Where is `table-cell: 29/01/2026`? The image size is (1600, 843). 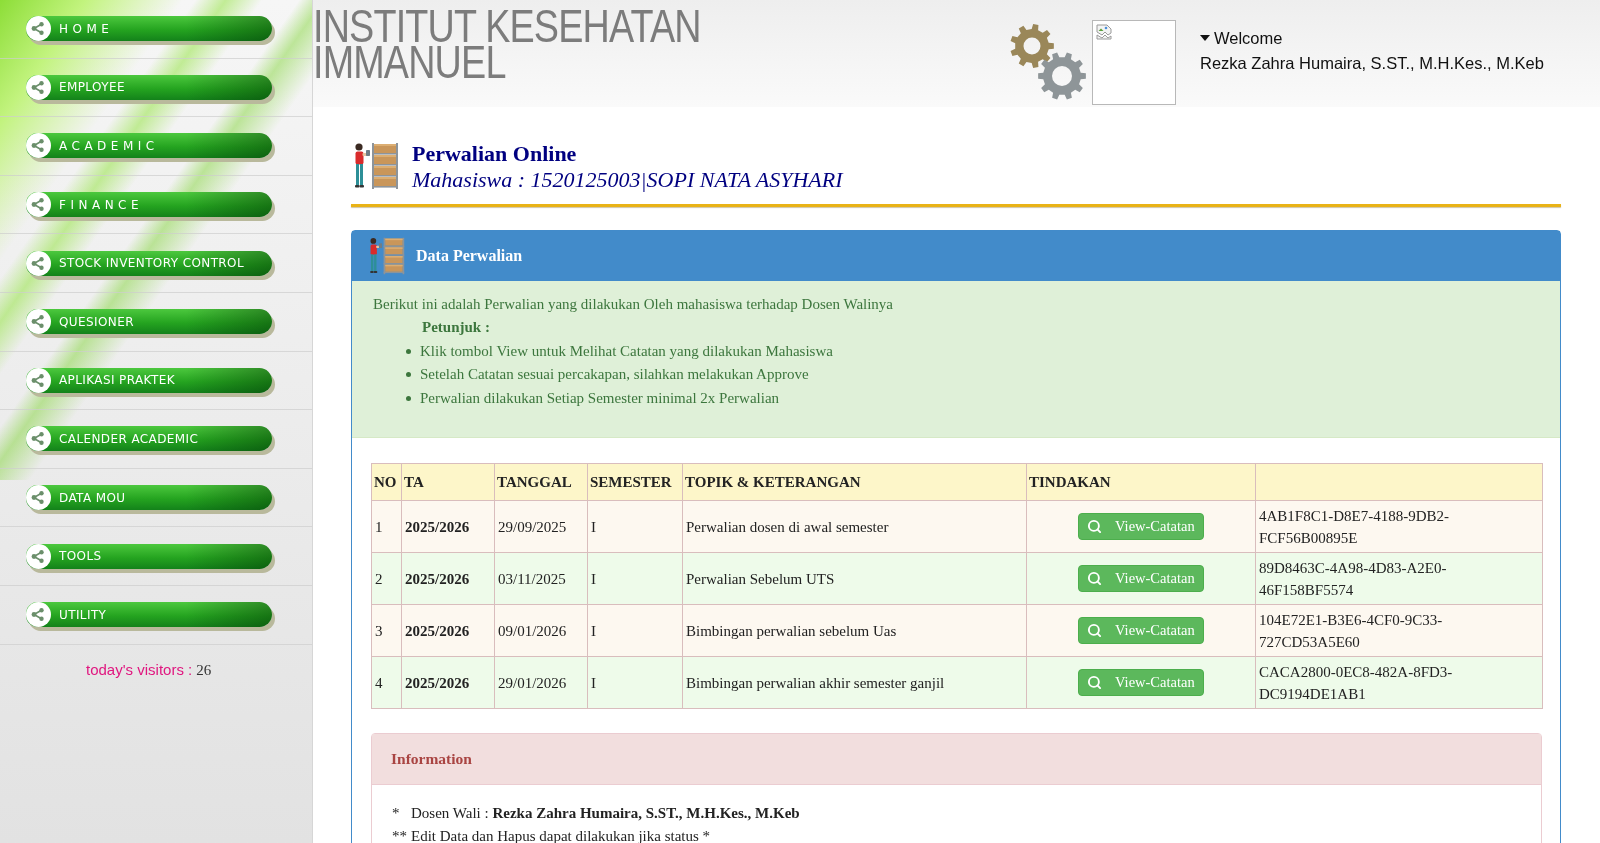
table-cell: 29/01/2026 is located at coordinates (532, 682).